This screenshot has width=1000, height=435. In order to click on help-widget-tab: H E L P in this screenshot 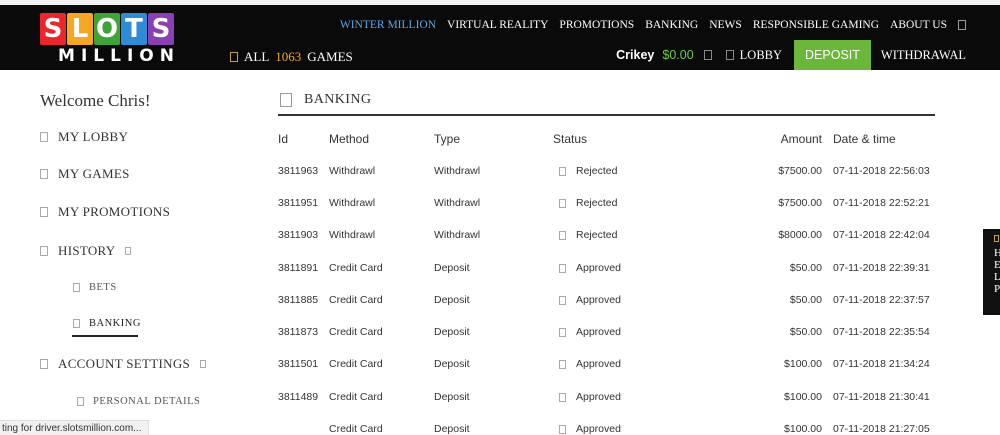, I will do `click(991, 272)`.